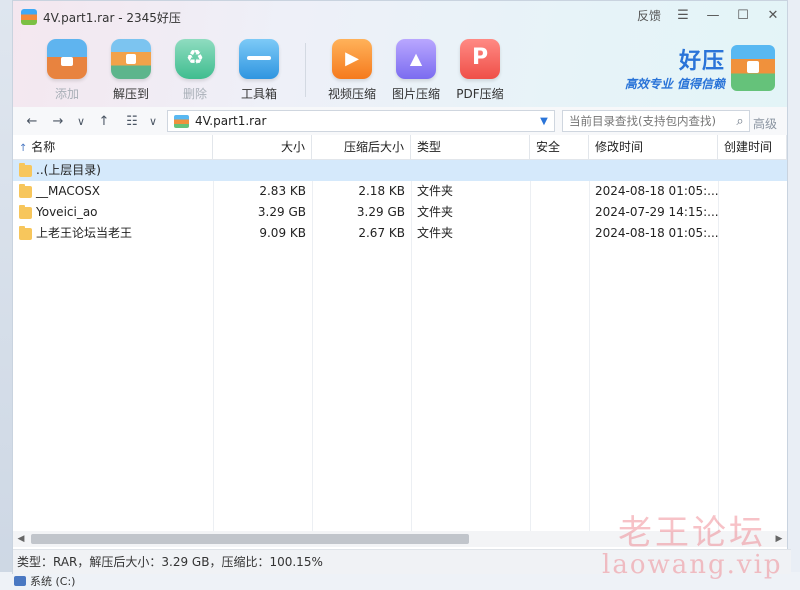 Image resolution: width=800 pixels, height=590 pixels. I want to click on video-compress-label: 视频压缩, so click(351, 94).